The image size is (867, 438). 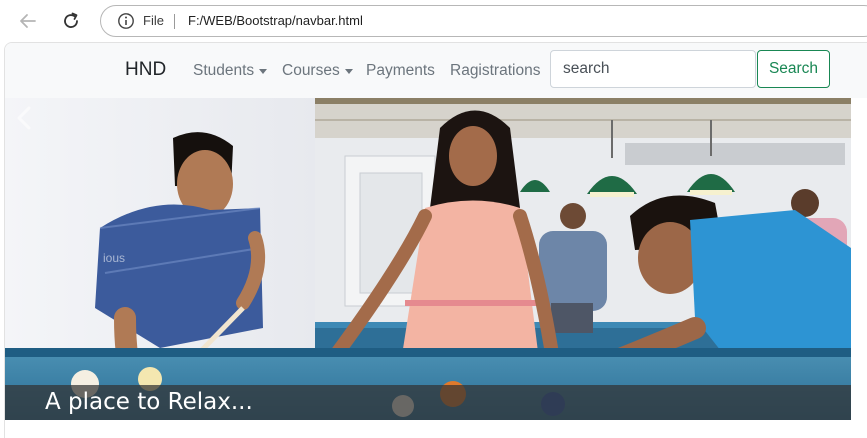 I want to click on browser-toolbar: File F:/WEB/Bootstrap/navbar.html, so click(x=433, y=21).